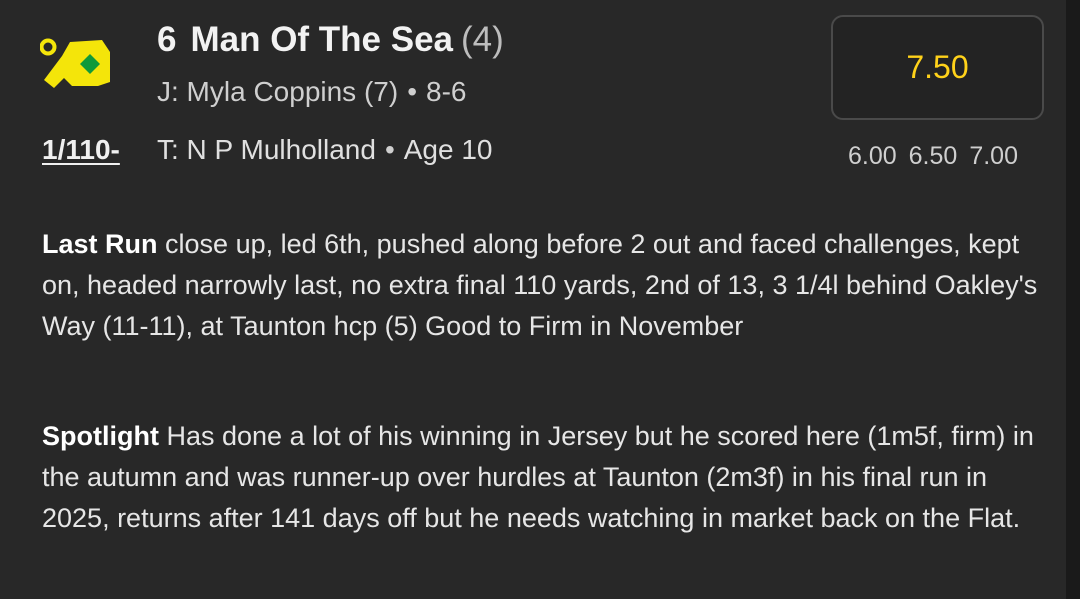 This screenshot has width=1080, height=599. What do you see at coordinates (993, 156) in the screenshot?
I see `price-history-item: 7.00` at bounding box center [993, 156].